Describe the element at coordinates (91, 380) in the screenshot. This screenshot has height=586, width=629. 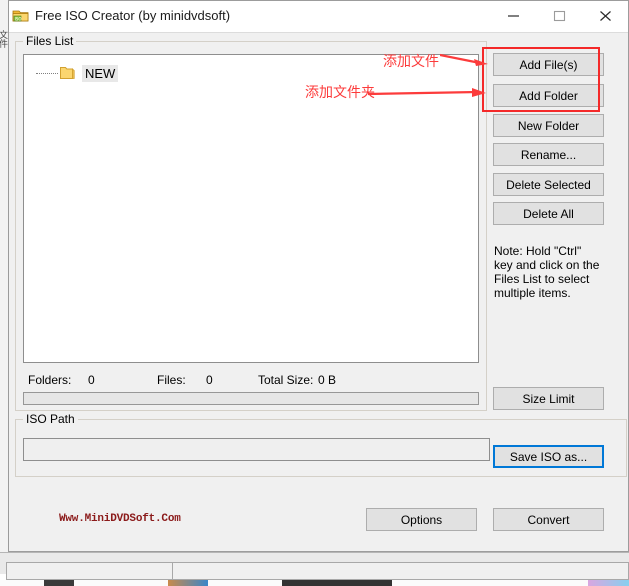
I see `folders-count-value: 0` at that location.